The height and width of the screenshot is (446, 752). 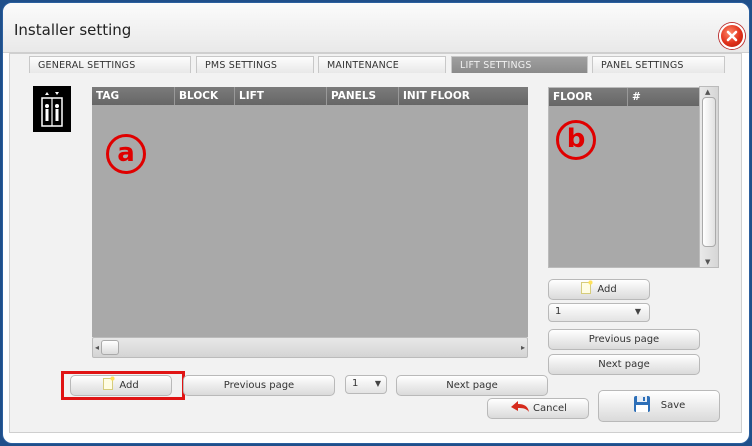 I want to click on floor-table-header: FLOOR #, so click(x=624, y=97).